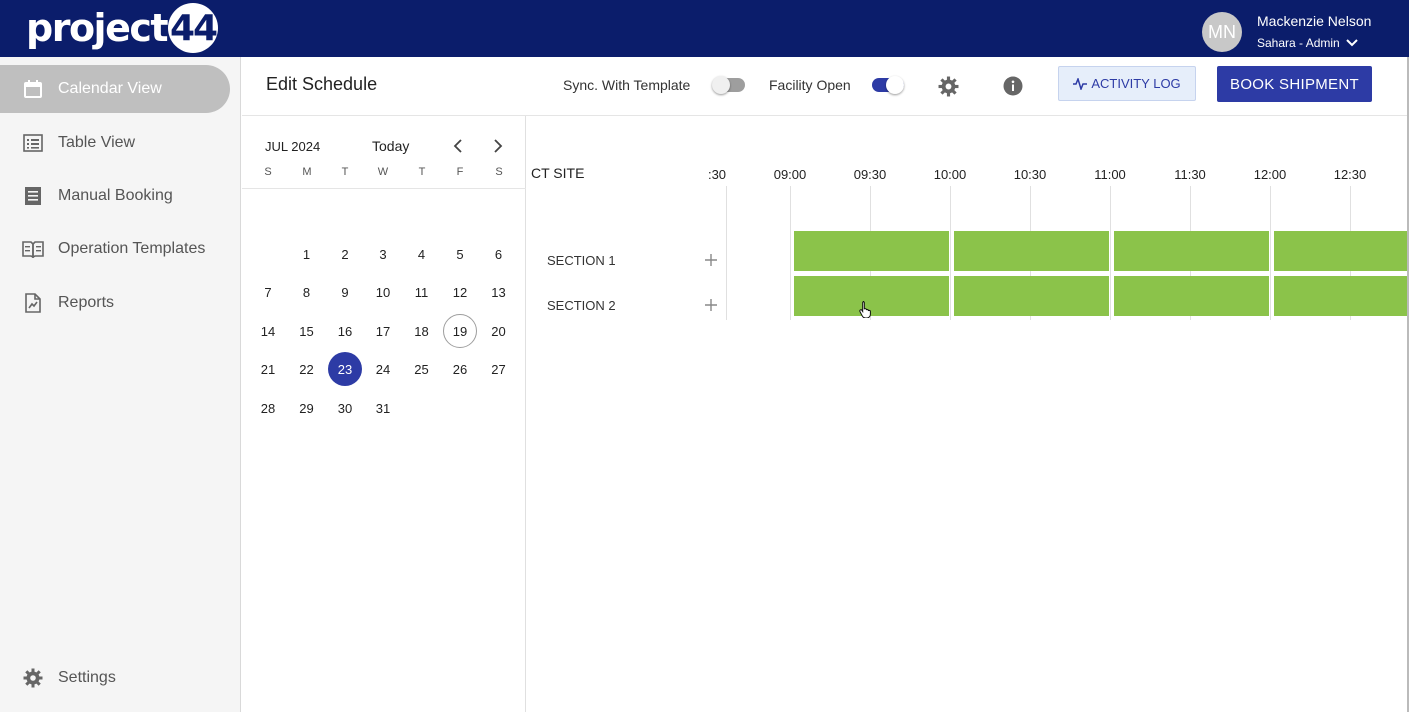 Image resolution: width=1409 pixels, height=712 pixels. I want to click on calendar-day-6: 6, so click(499, 254).